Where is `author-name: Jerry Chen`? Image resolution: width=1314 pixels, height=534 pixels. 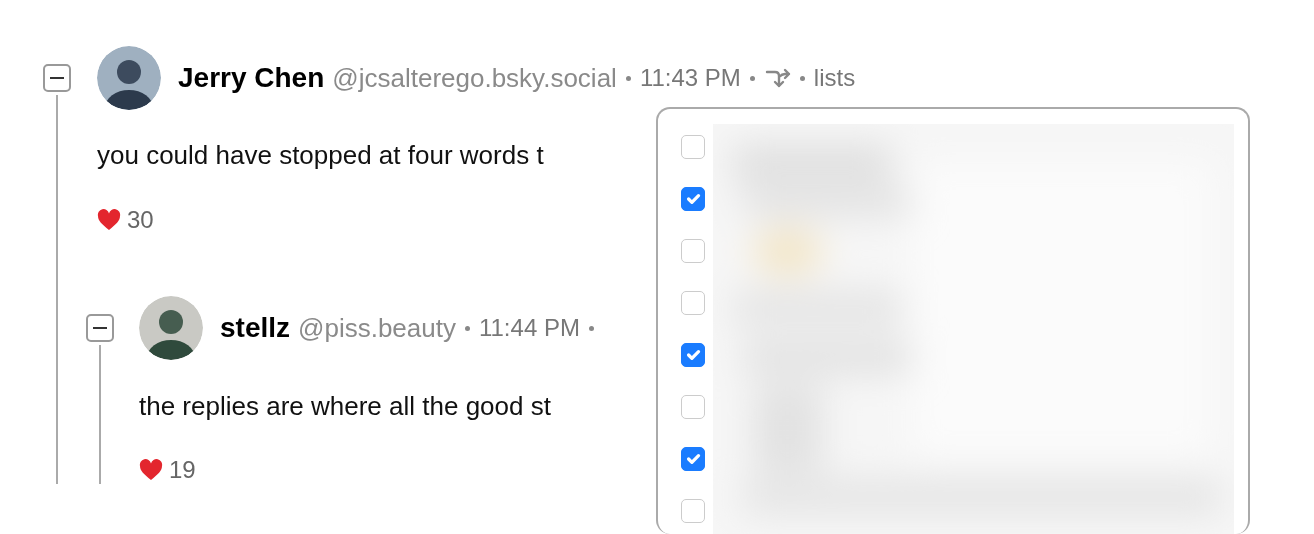
author-name: Jerry Chen is located at coordinates (251, 78).